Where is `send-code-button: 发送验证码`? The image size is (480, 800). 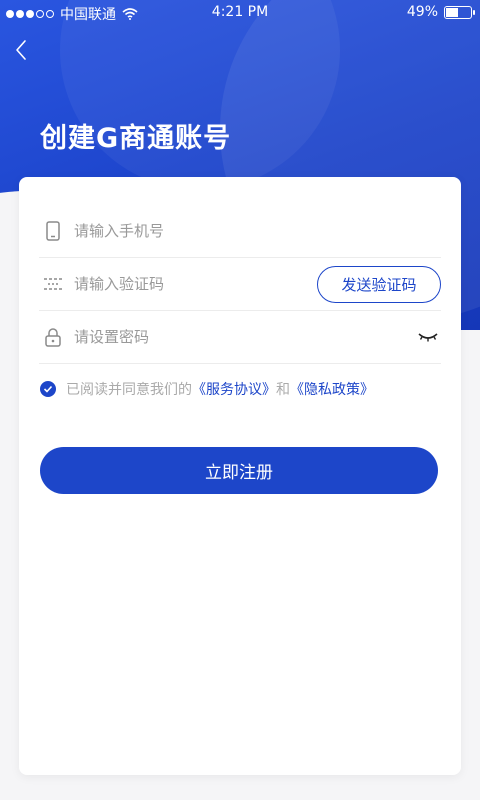 send-code-button: 发送验证码 is located at coordinates (379, 284).